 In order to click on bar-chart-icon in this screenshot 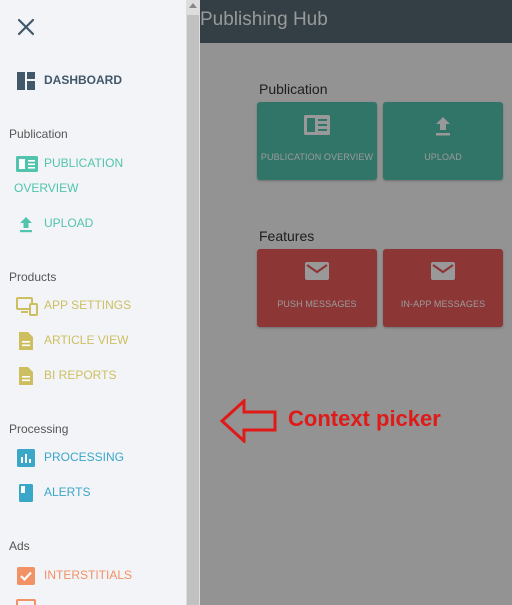, I will do `click(26, 458)`.